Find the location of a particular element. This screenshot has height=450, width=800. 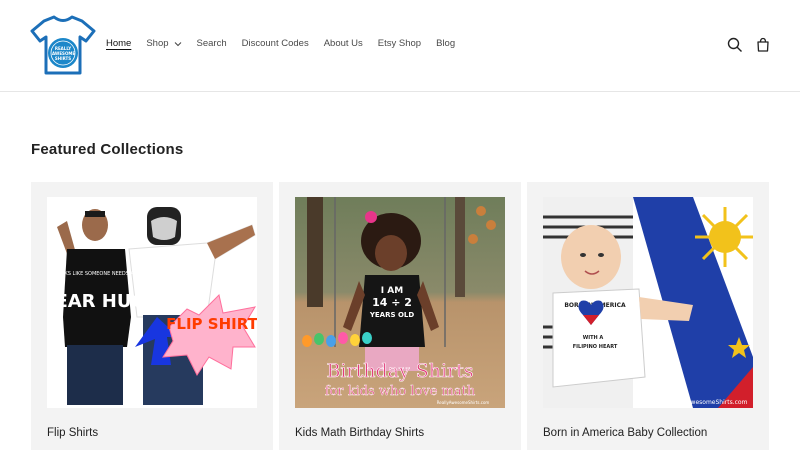

caption-birthday-shirts: Birthday Shirts is located at coordinates (399, 371).